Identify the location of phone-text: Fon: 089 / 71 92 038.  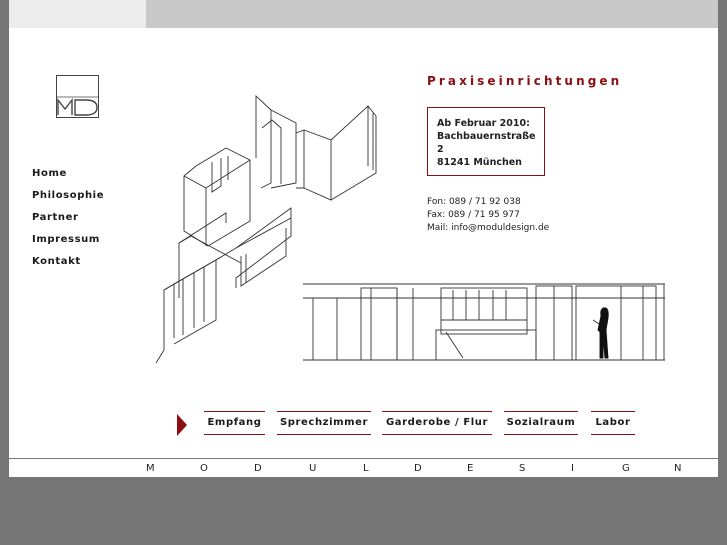
(474, 202).